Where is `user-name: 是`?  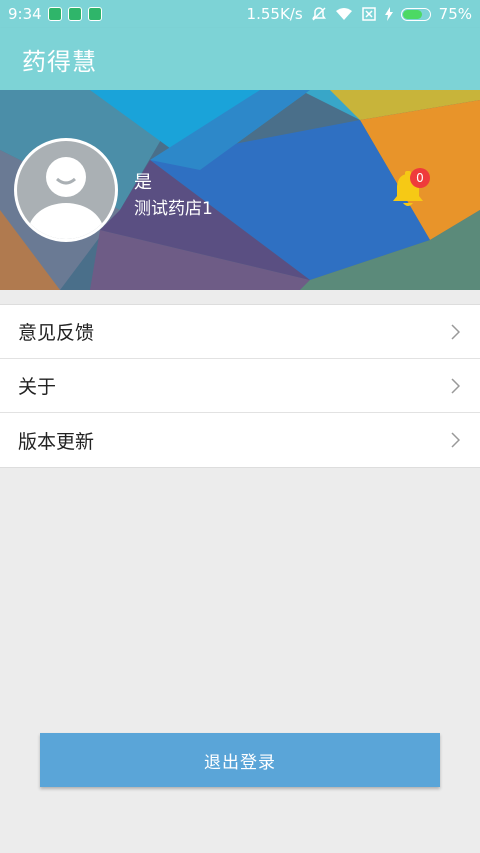 user-name: 是 is located at coordinates (143, 182).